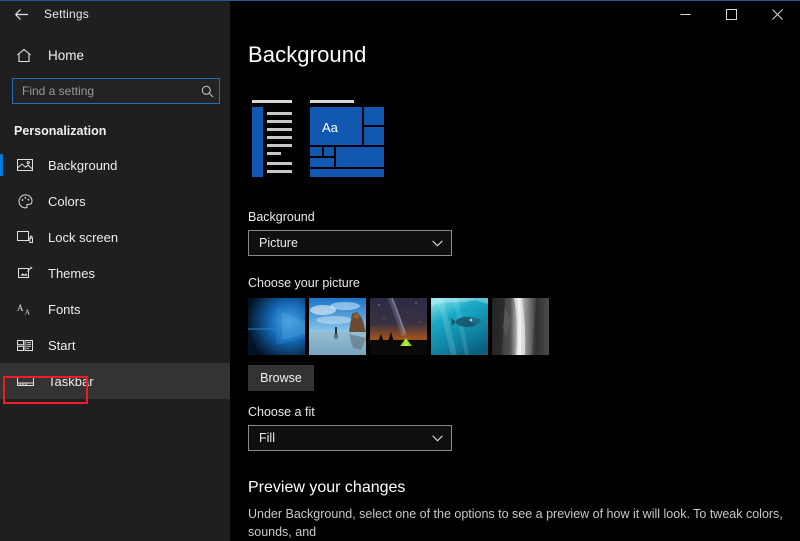 Image resolution: width=800 pixels, height=541 pixels. What do you see at coordinates (400, 0) in the screenshot?
I see `window-top-border` at bounding box center [400, 0].